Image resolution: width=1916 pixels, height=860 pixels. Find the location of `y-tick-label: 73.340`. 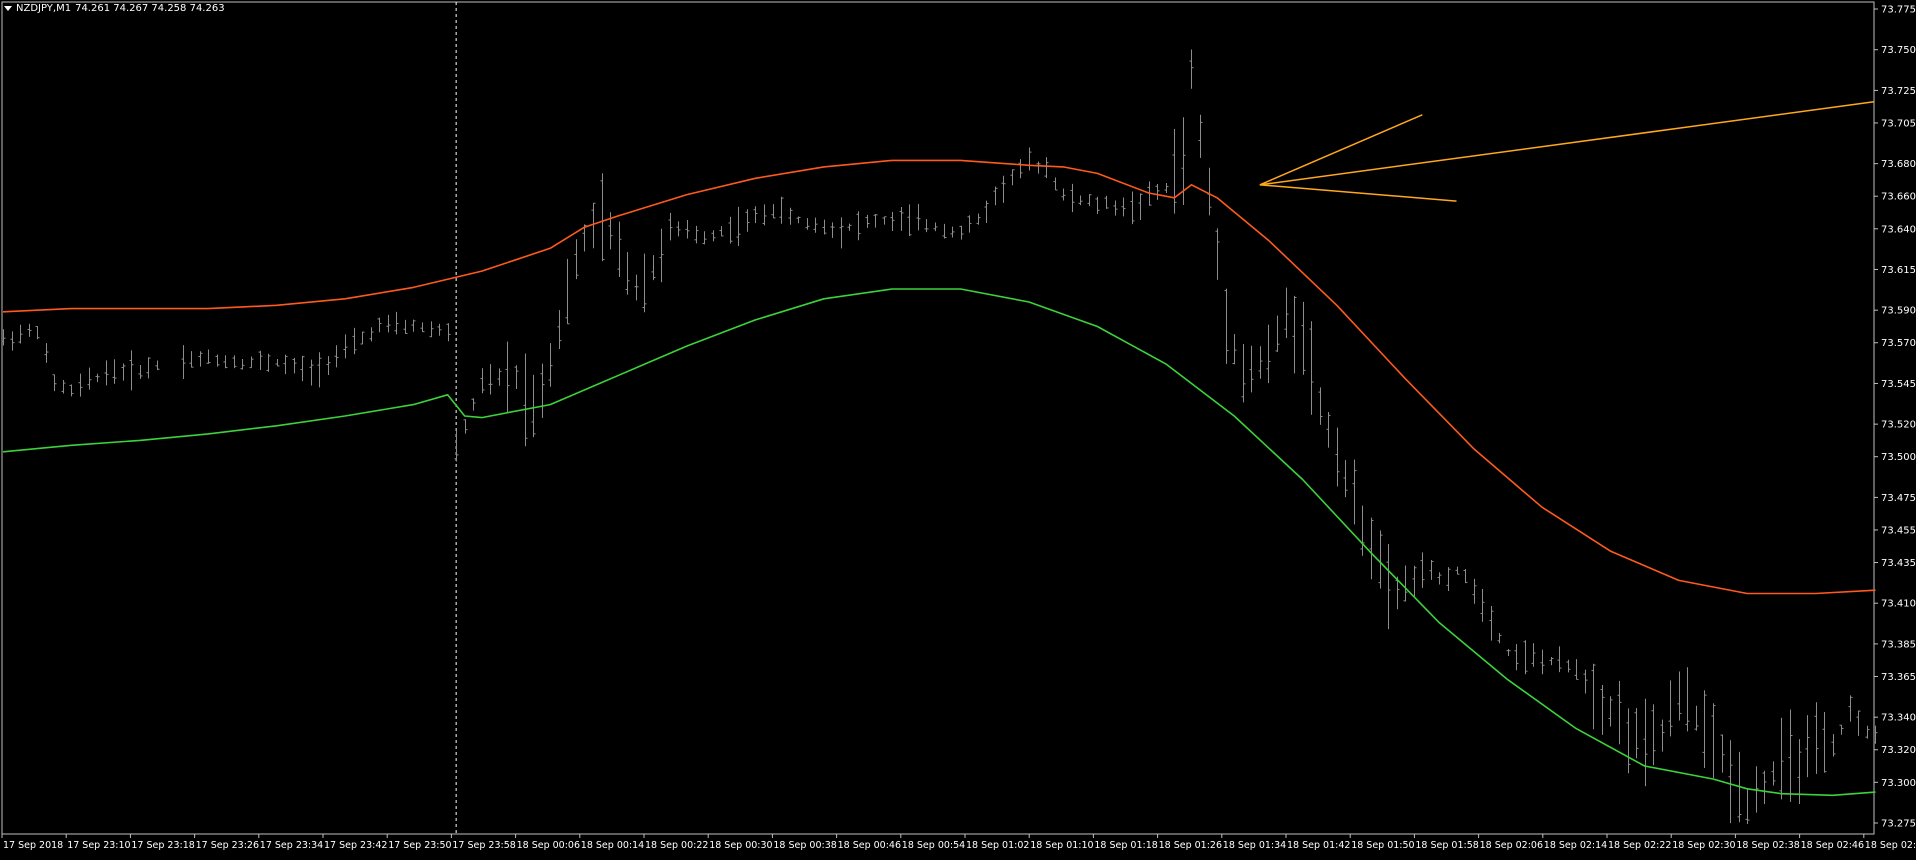

y-tick-label: 73.340 is located at coordinates (1898, 718).